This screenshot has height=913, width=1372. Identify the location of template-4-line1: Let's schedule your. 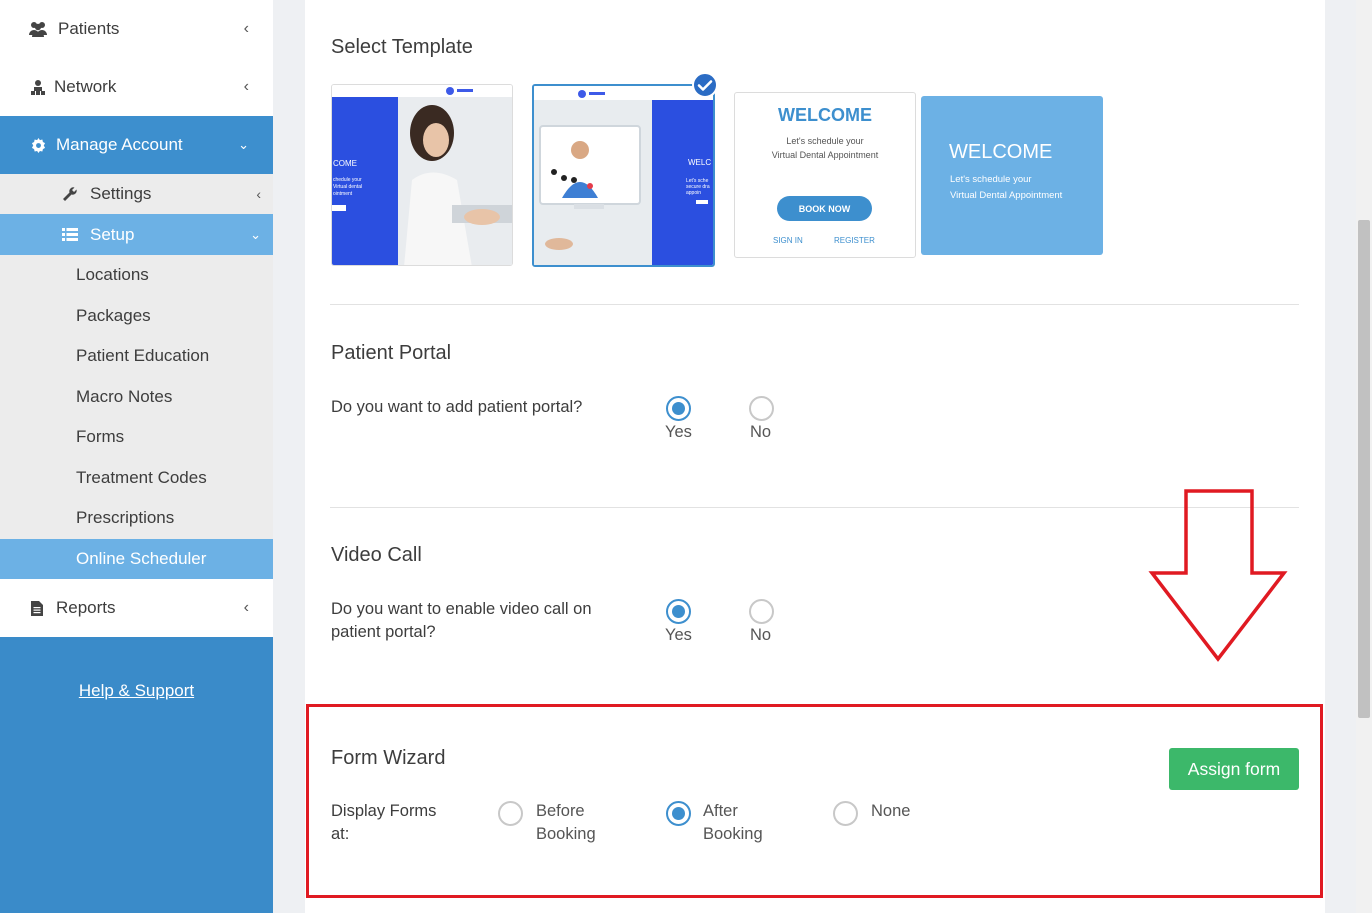
(991, 179).